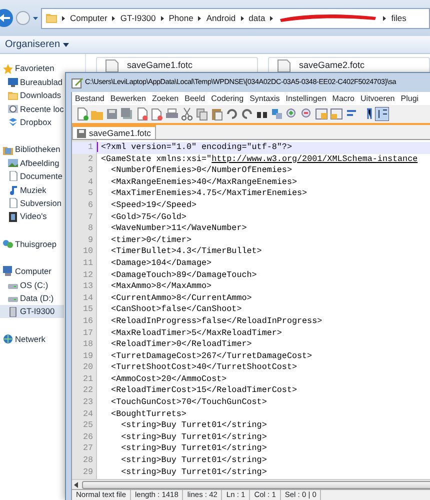 Image resolution: width=430 pixels, height=500 pixels. What do you see at coordinates (232, 114) in the screenshot?
I see `undo-icon` at bounding box center [232, 114].